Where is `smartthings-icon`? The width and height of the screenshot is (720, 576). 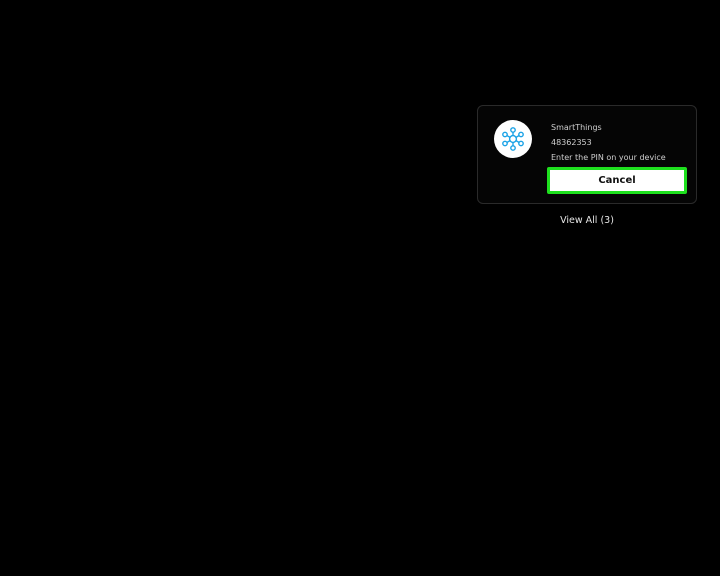
smartthings-icon is located at coordinates (513, 139).